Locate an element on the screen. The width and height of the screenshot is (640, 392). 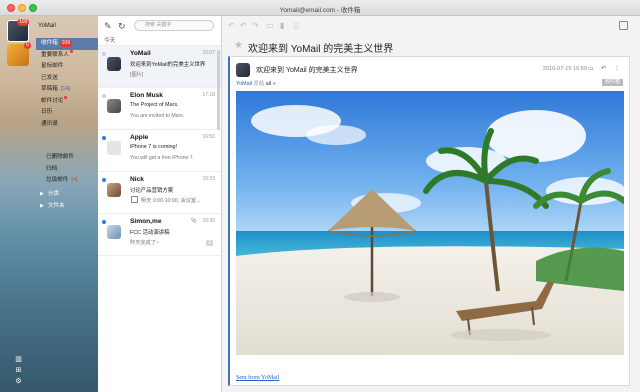
message-sender: Apple is located at coordinates (139, 137).